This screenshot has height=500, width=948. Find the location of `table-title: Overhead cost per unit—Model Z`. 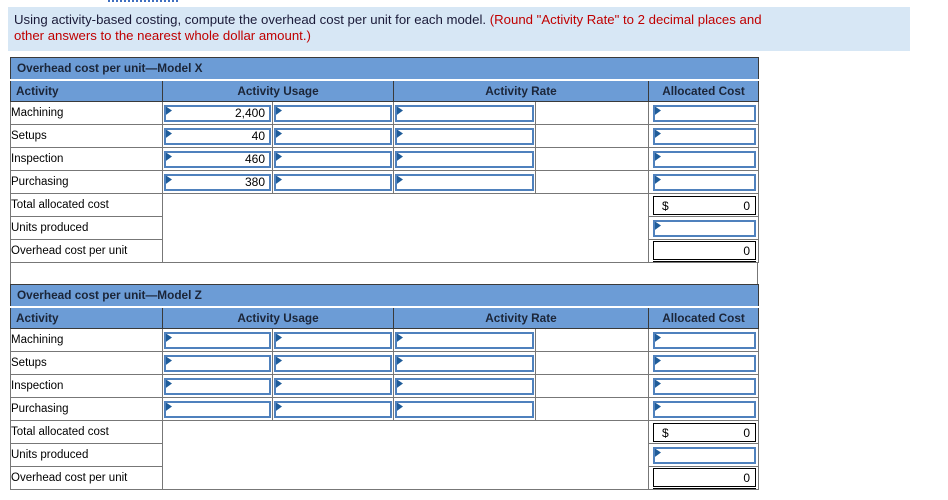

table-title: Overhead cost per unit—Model Z is located at coordinates (384, 296).